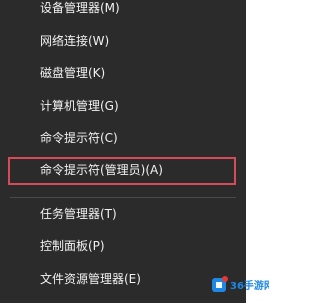  Describe the element at coordinates (123, 10) in the screenshot. I see `menu-item-device-manager: 设备管理器(M)` at that location.